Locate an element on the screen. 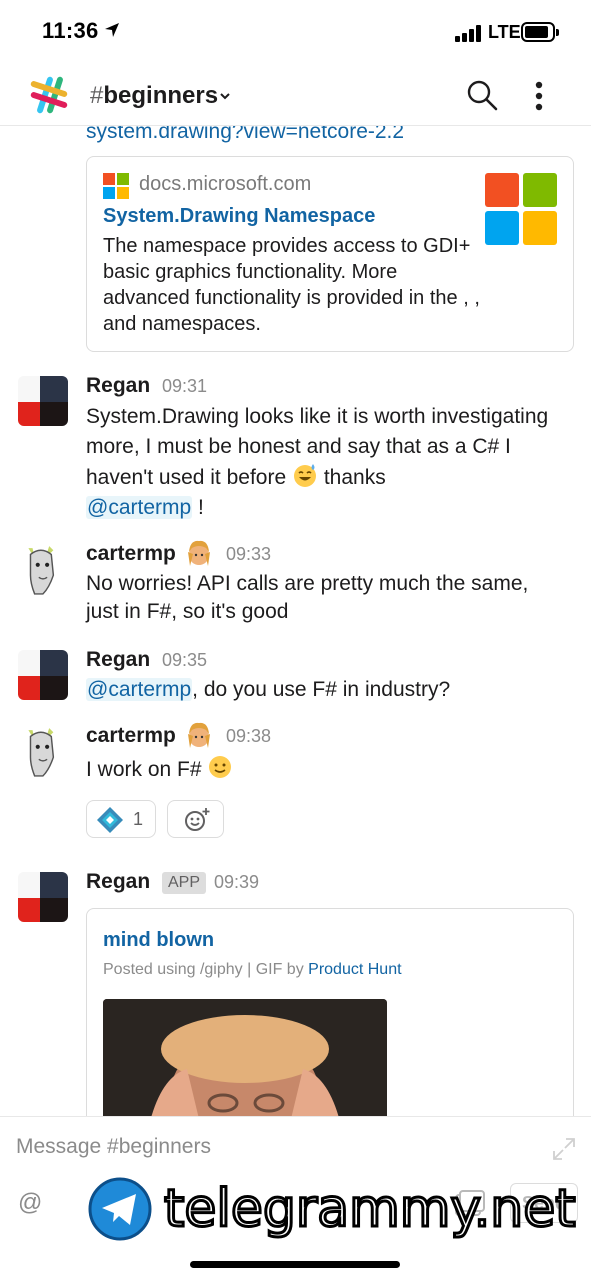 The image size is (591, 1280). search-icon is located at coordinates (482, 95).